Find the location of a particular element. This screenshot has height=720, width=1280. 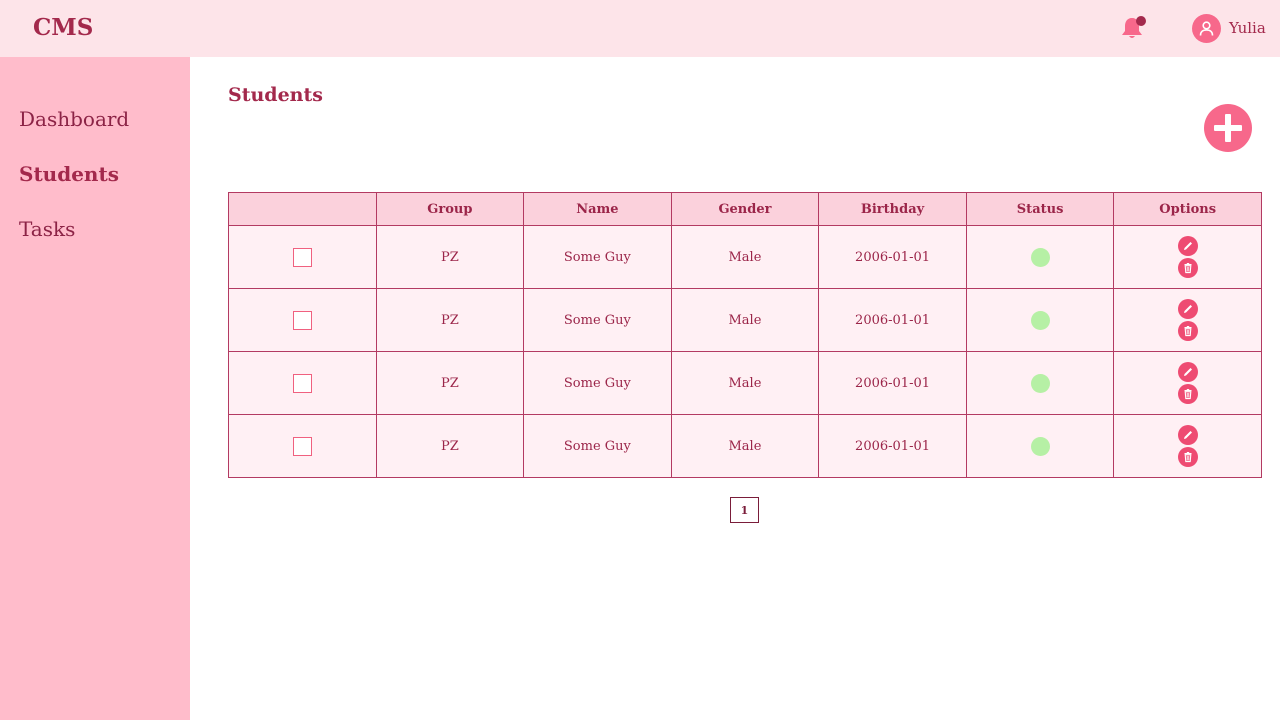

user-icon is located at coordinates (1206, 28).